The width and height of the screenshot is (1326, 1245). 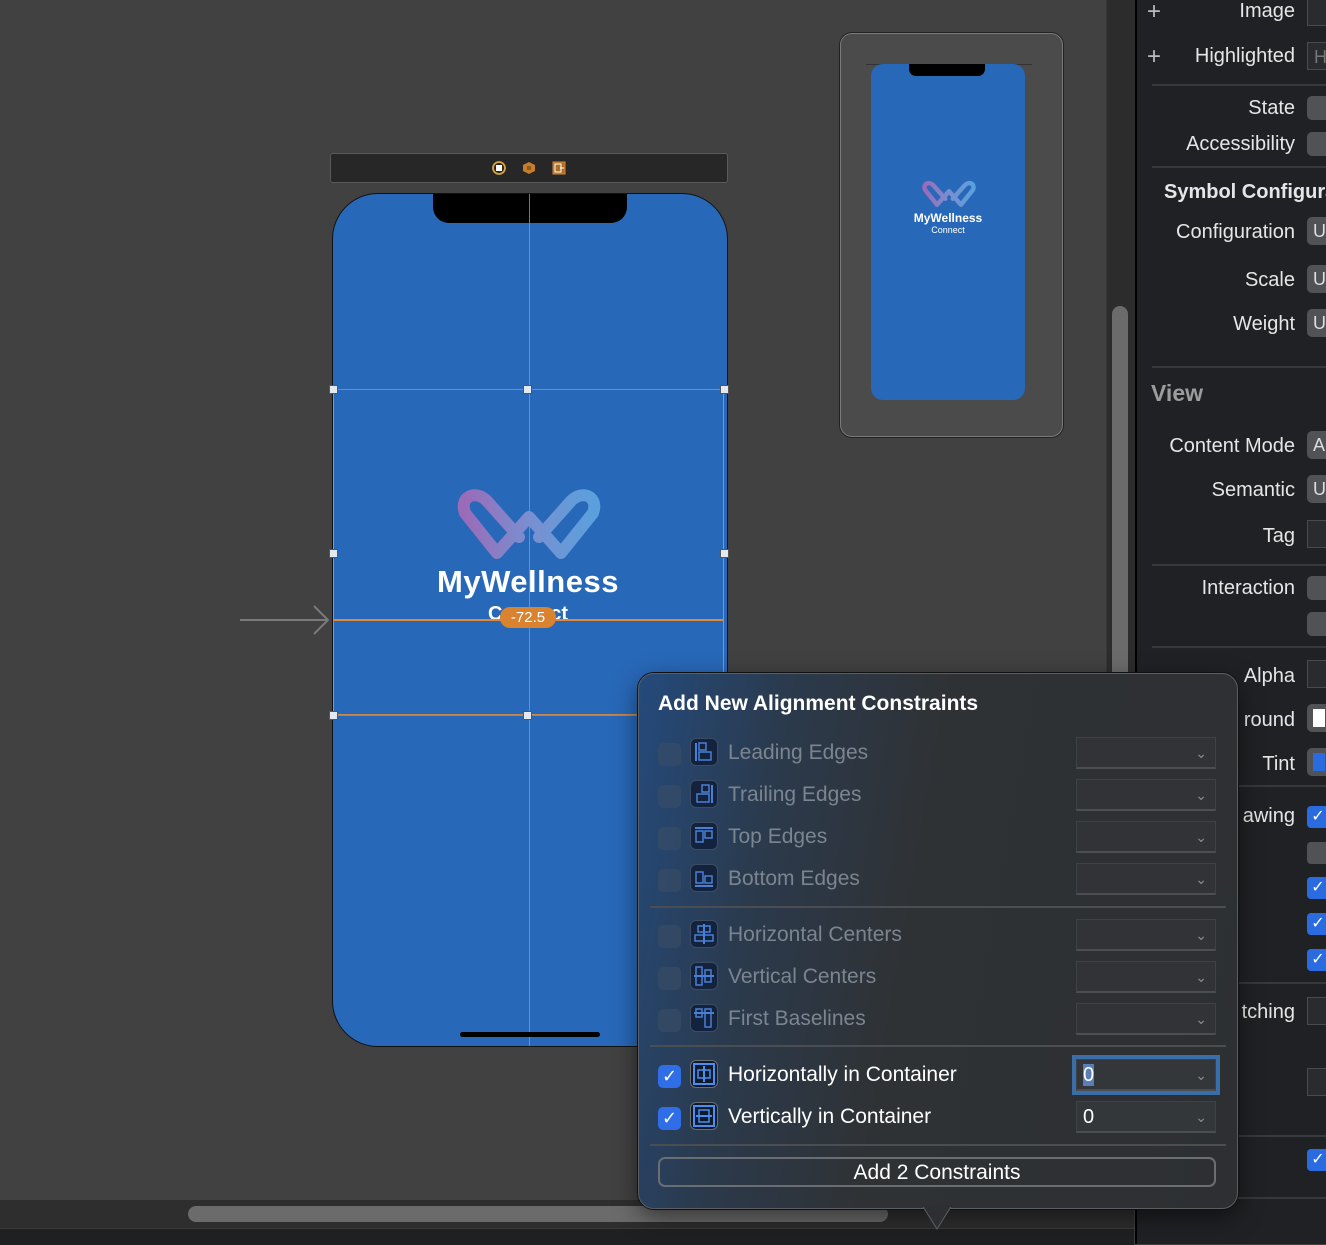 What do you see at coordinates (333, 553) in the screenshot?
I see `resize-handle-left` at bounding box center [333, 553].